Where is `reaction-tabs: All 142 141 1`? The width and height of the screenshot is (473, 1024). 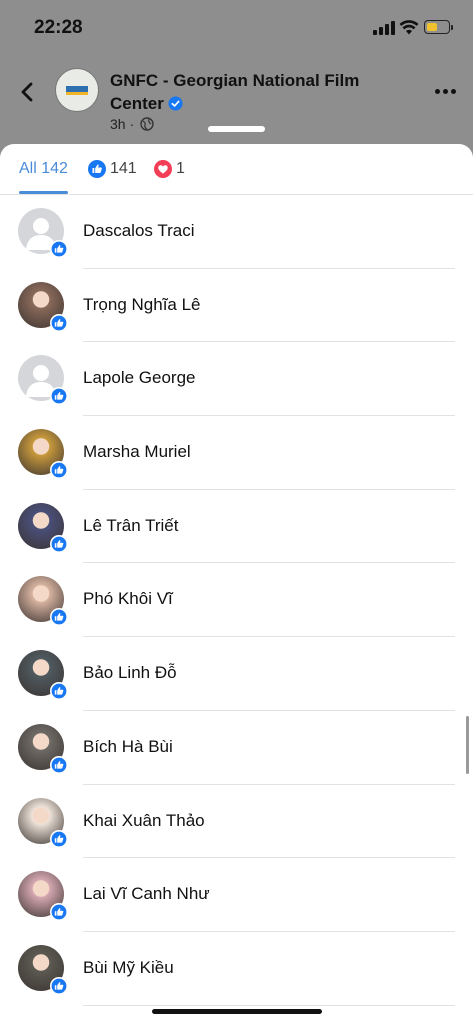
reaction-tabs: All 142 141 1 is located at coordinates (236, 169).